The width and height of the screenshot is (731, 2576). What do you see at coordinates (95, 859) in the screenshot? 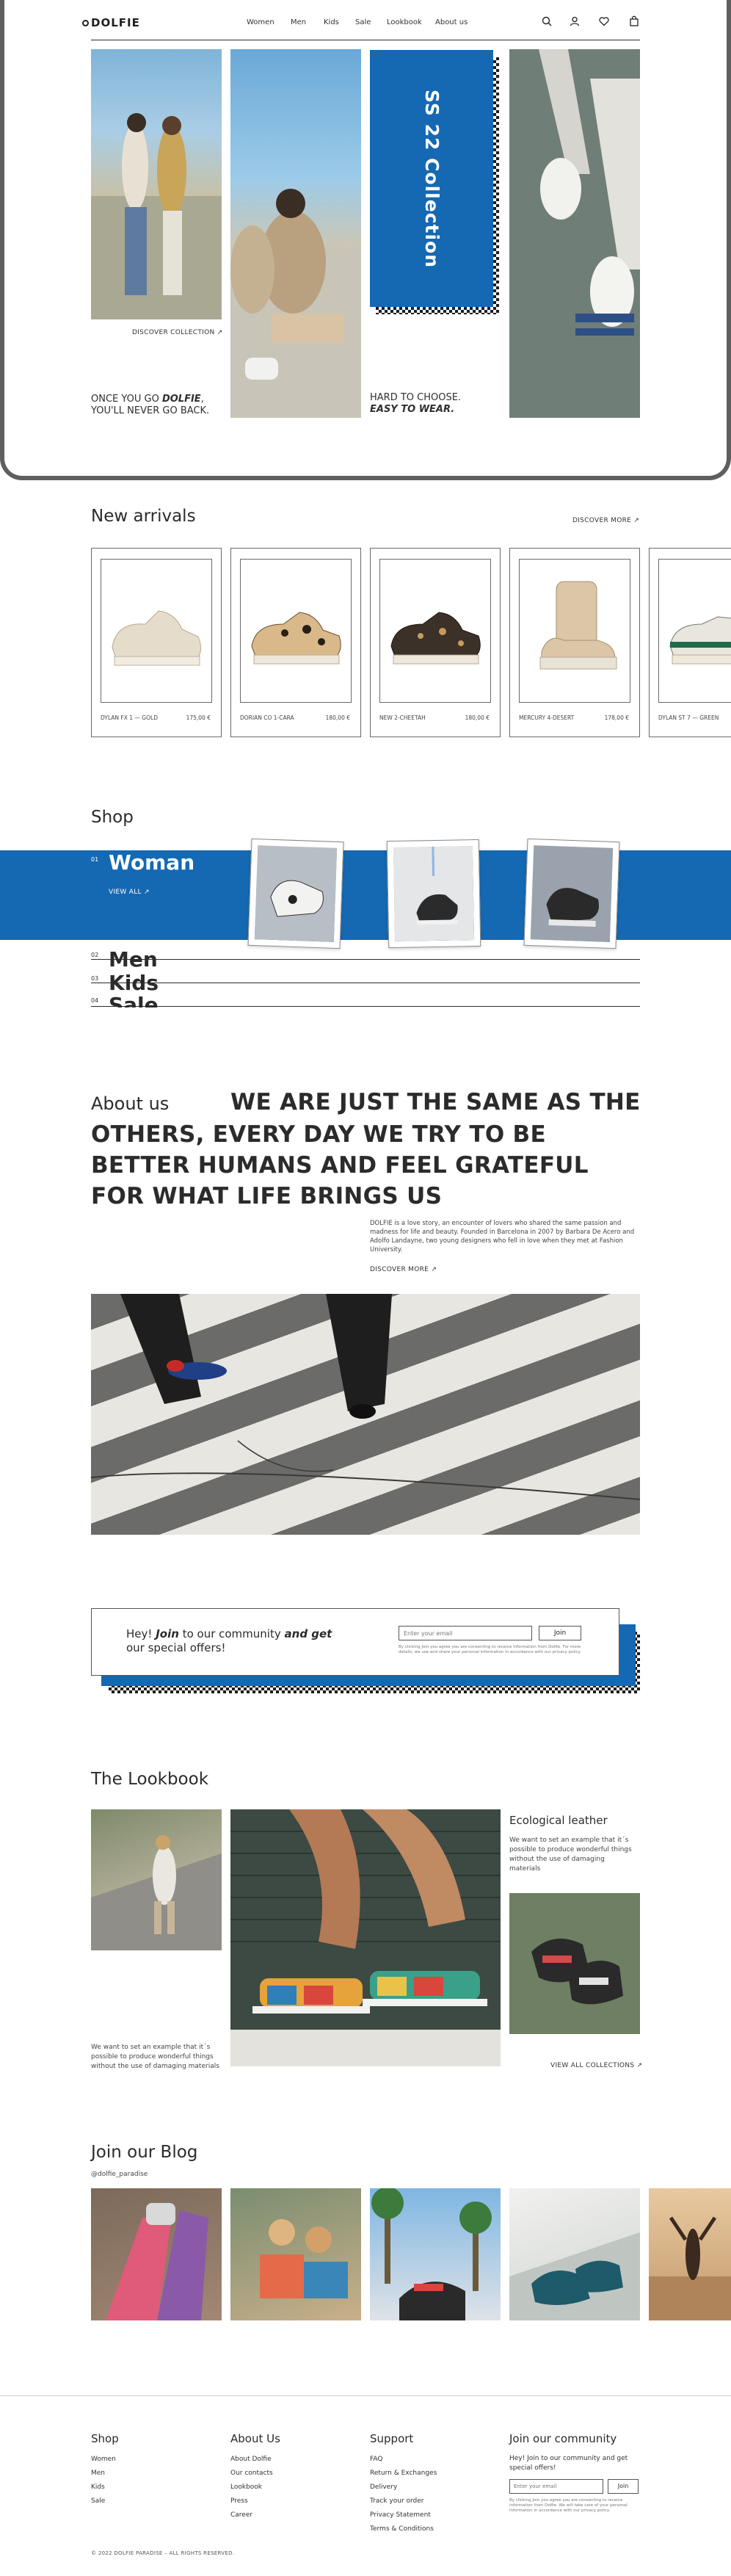
I see `shop-row-number: 01` at bounding box center [95, 859].